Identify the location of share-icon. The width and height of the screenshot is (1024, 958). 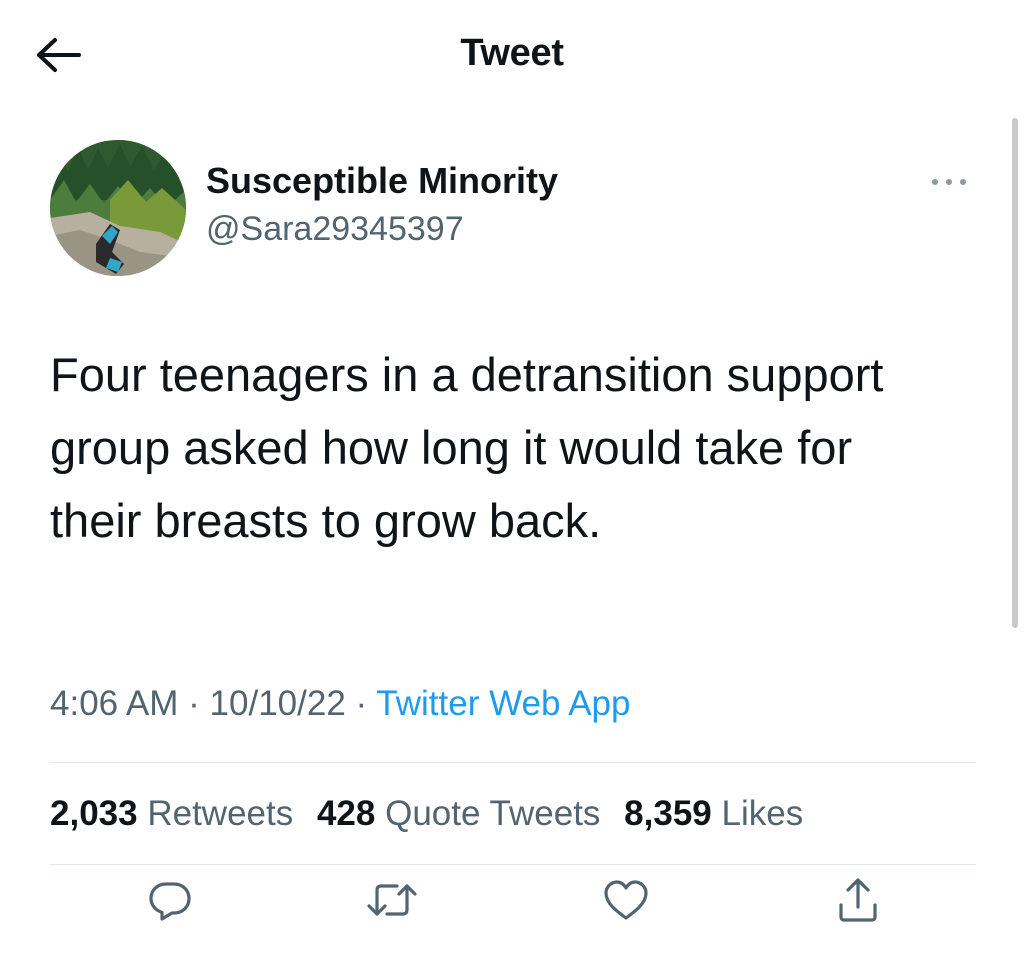
(858, 900).